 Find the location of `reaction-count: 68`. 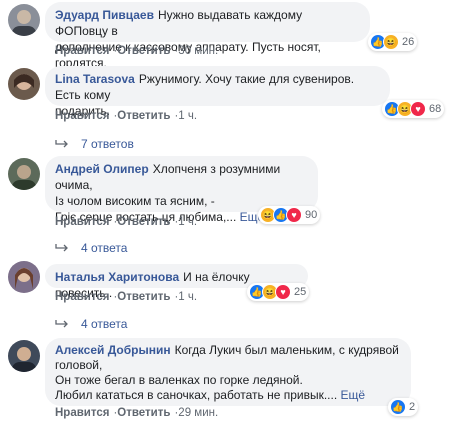

reaction-count: 68 is located at coordinates (435, 109).